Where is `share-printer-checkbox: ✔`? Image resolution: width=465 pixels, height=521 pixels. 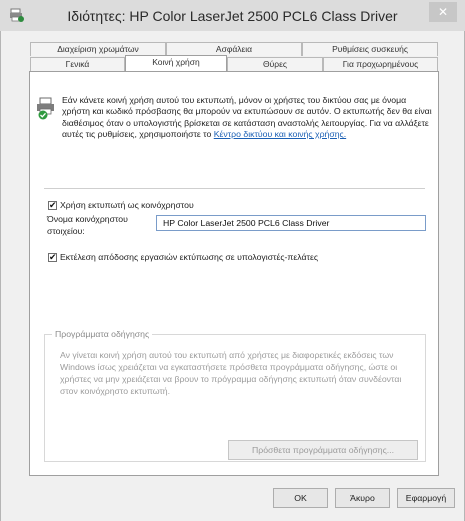 share-printer-checkbox: ✔ is located at coordinates (52, 205).